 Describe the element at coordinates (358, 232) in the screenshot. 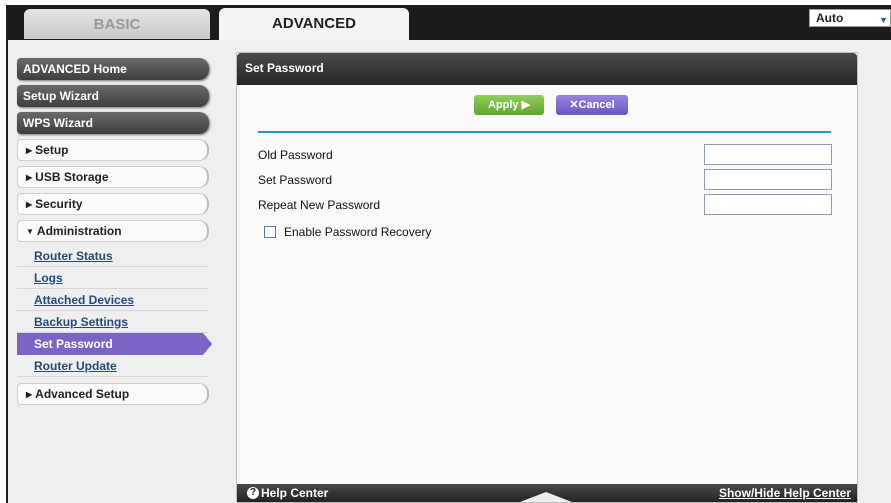

I see `password-recovery-label: Enable Password Recovery` at that location.